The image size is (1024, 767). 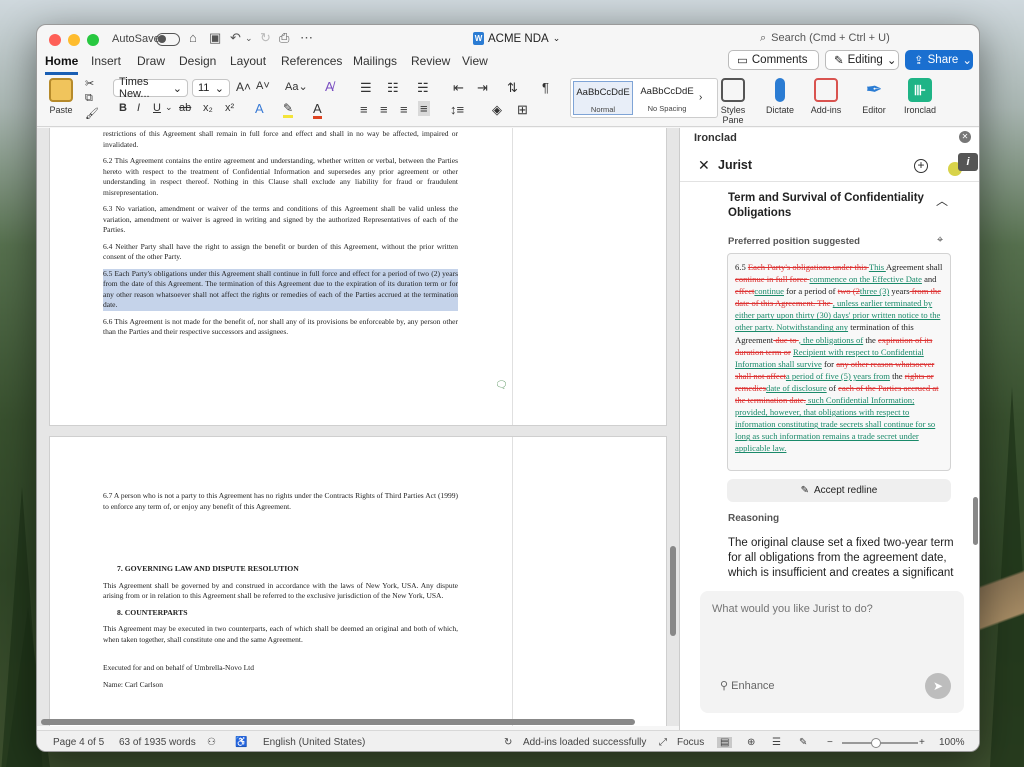 What do you see at coordinates (306, 38) in the screenshot?
I see `more-icon: ⋯` at bounding box center [306, 38].